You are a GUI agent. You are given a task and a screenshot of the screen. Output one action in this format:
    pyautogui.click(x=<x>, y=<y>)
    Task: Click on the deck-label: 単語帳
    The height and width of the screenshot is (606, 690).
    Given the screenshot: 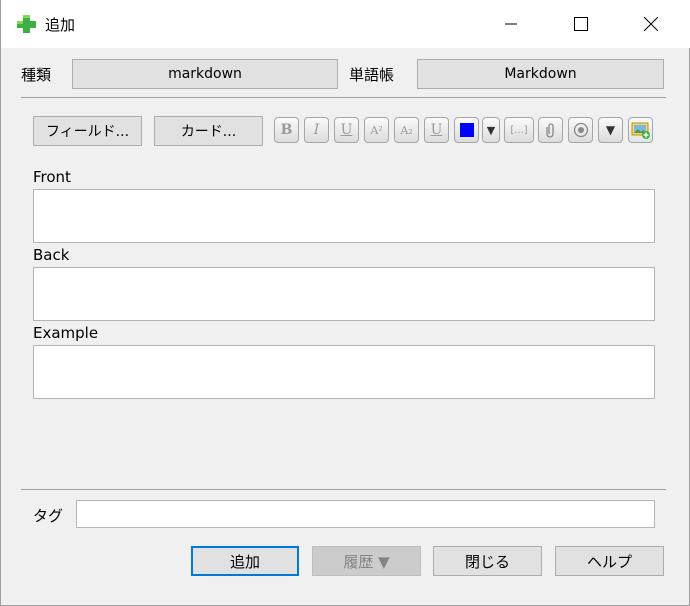 What is the action you would take?
    pyautogui.click(x=372, y=75)
    